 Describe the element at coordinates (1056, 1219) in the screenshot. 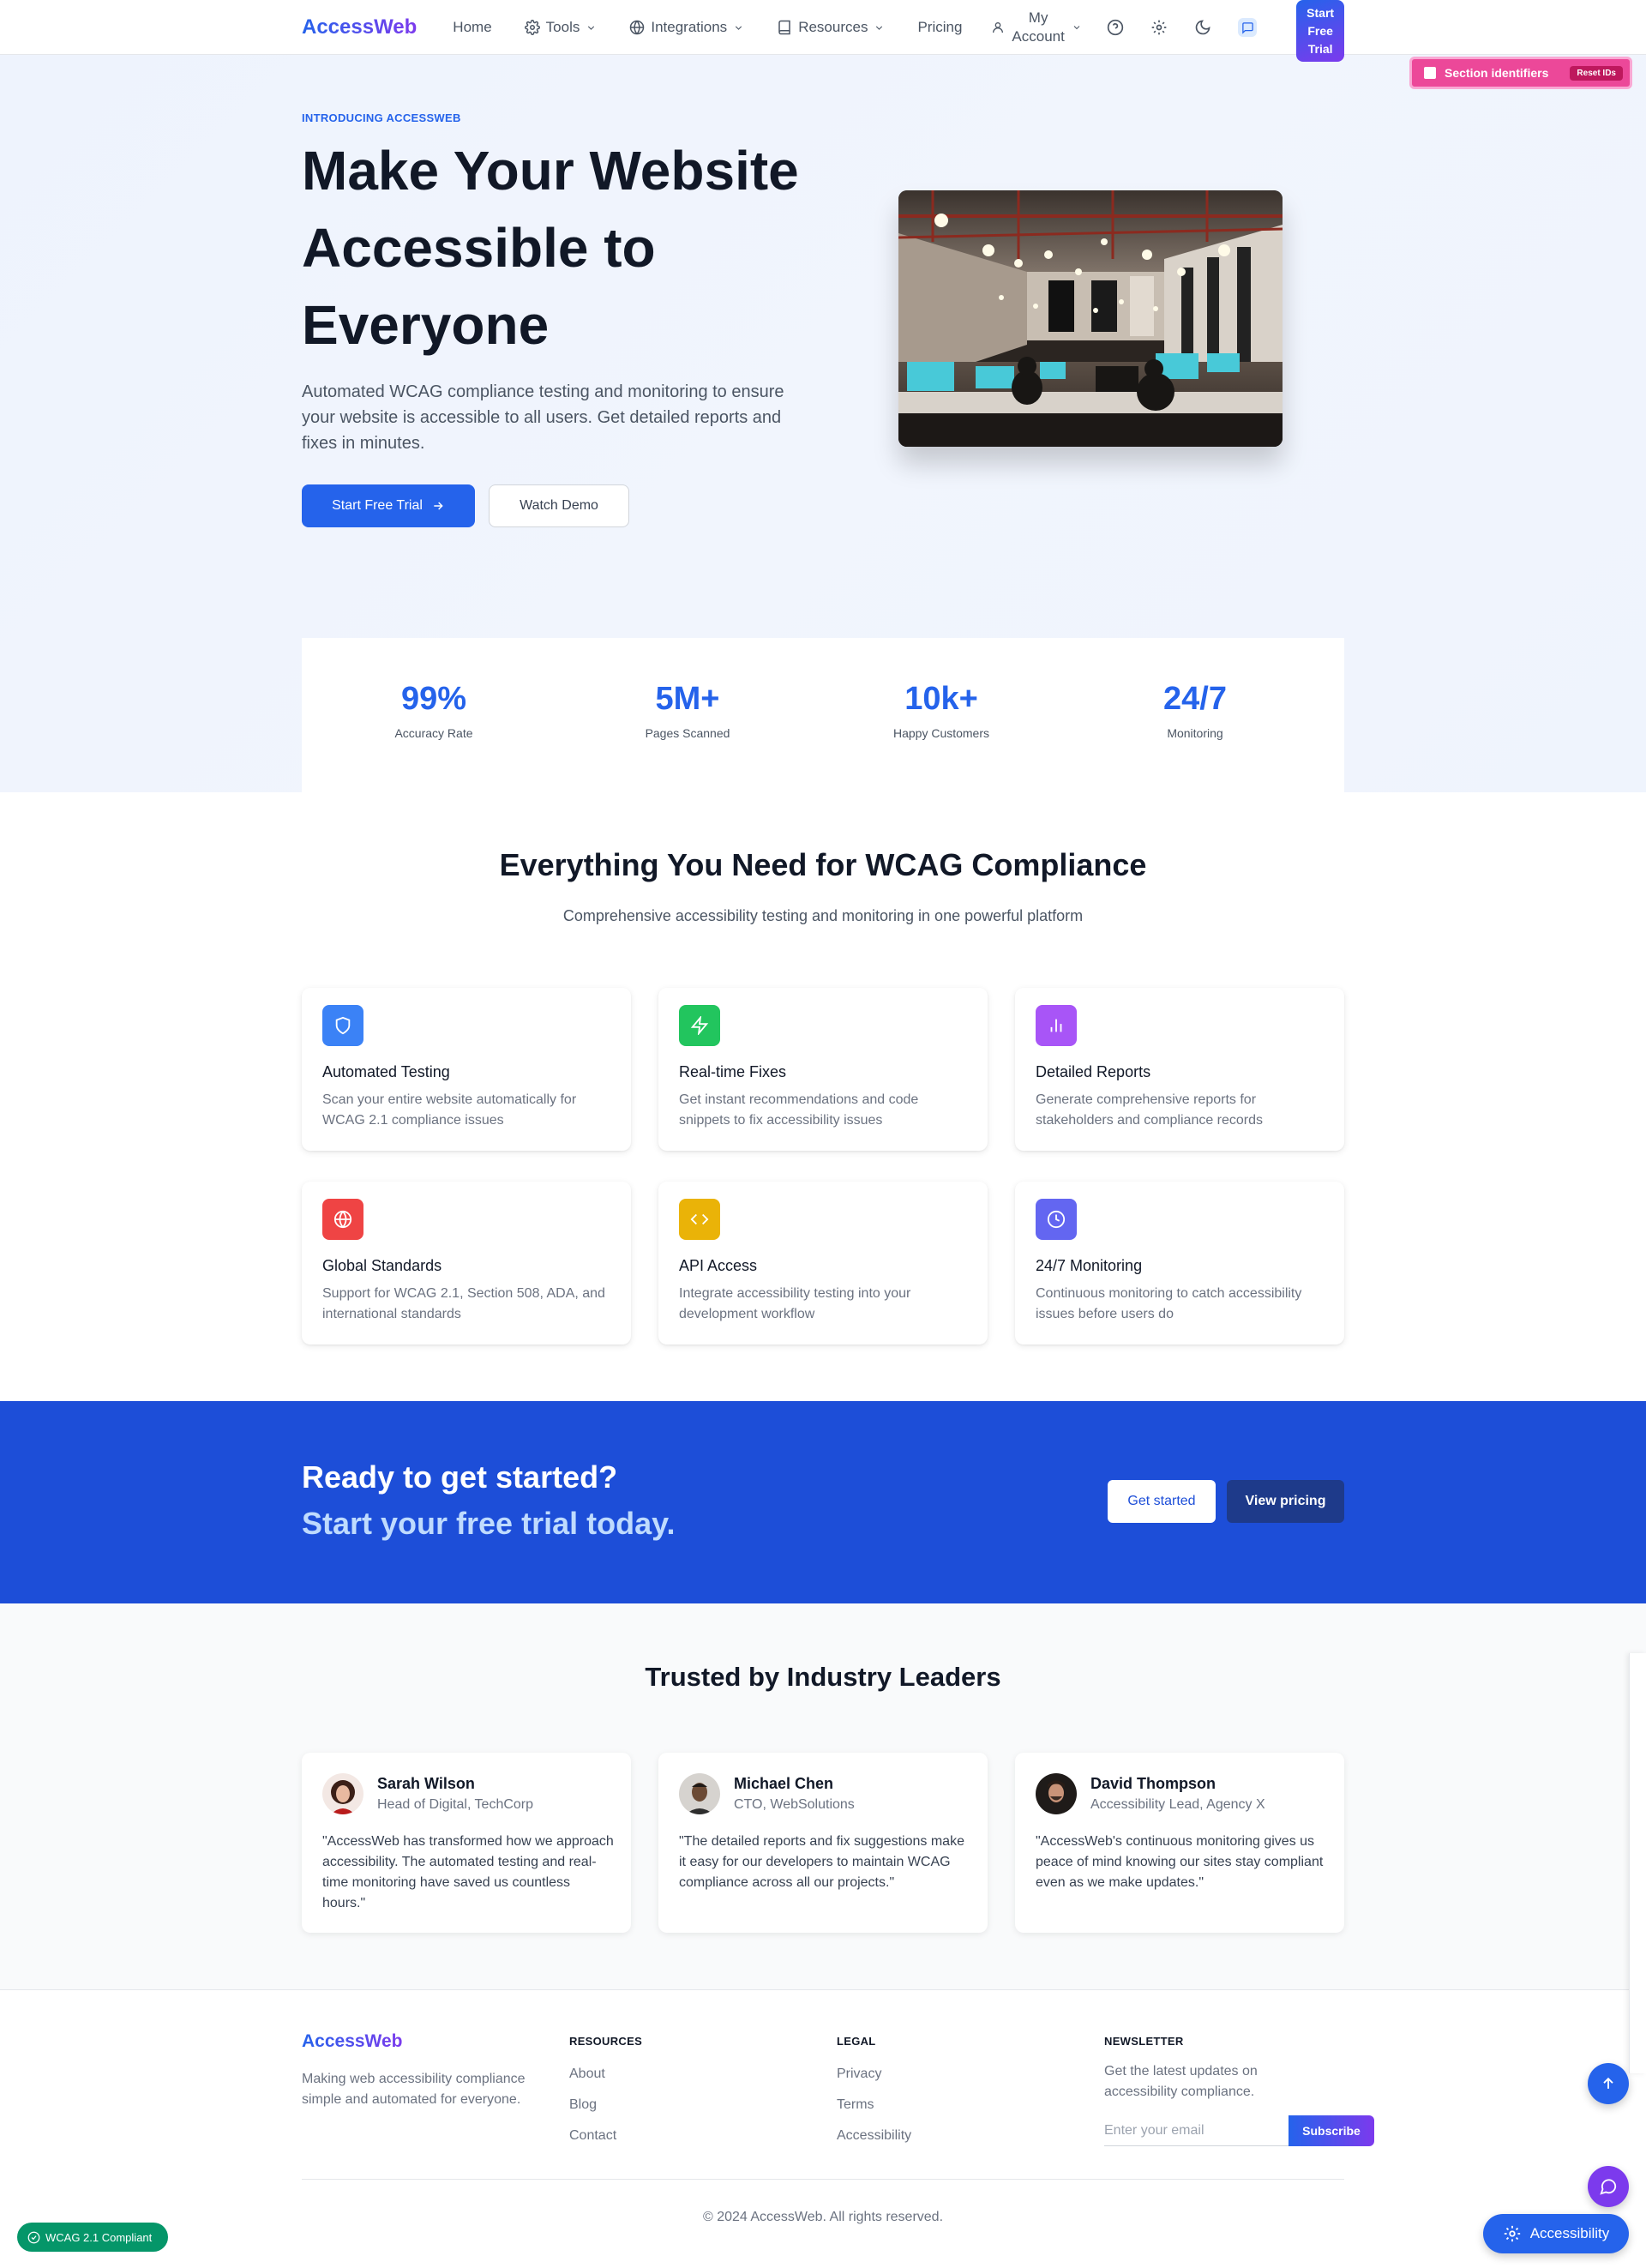

I see `clock-icon` at that location.